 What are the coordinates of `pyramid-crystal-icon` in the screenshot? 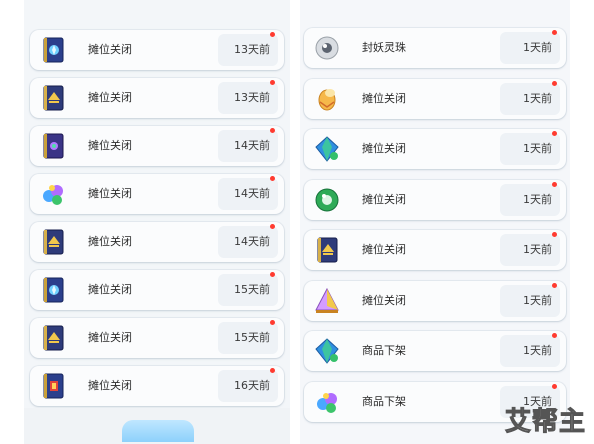 It's located at (327, 301).